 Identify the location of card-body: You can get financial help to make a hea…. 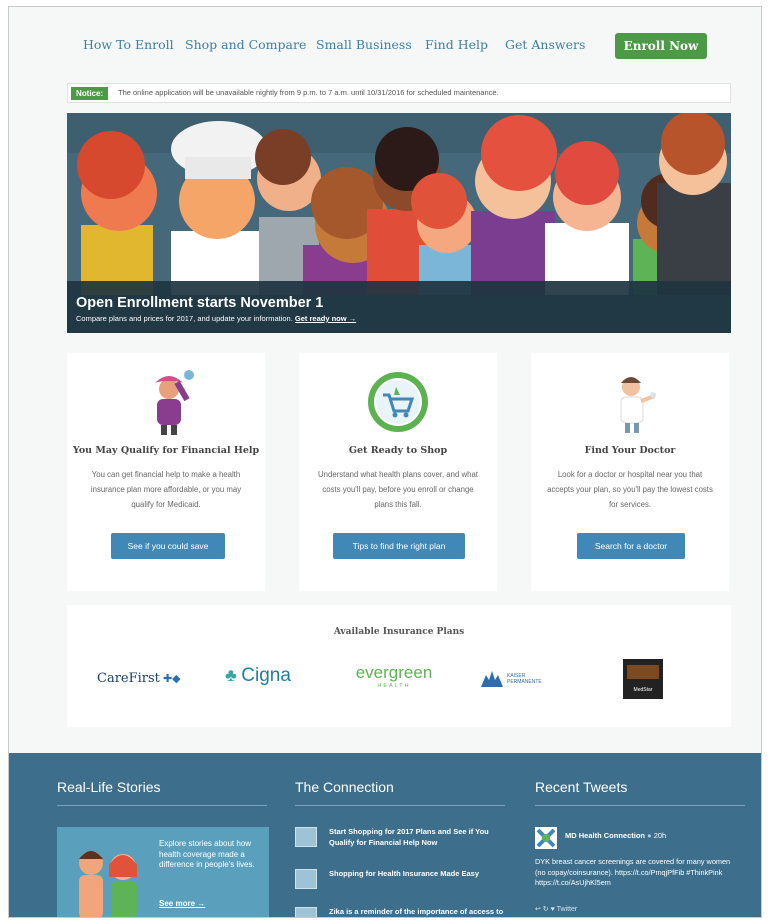
(166, 489).